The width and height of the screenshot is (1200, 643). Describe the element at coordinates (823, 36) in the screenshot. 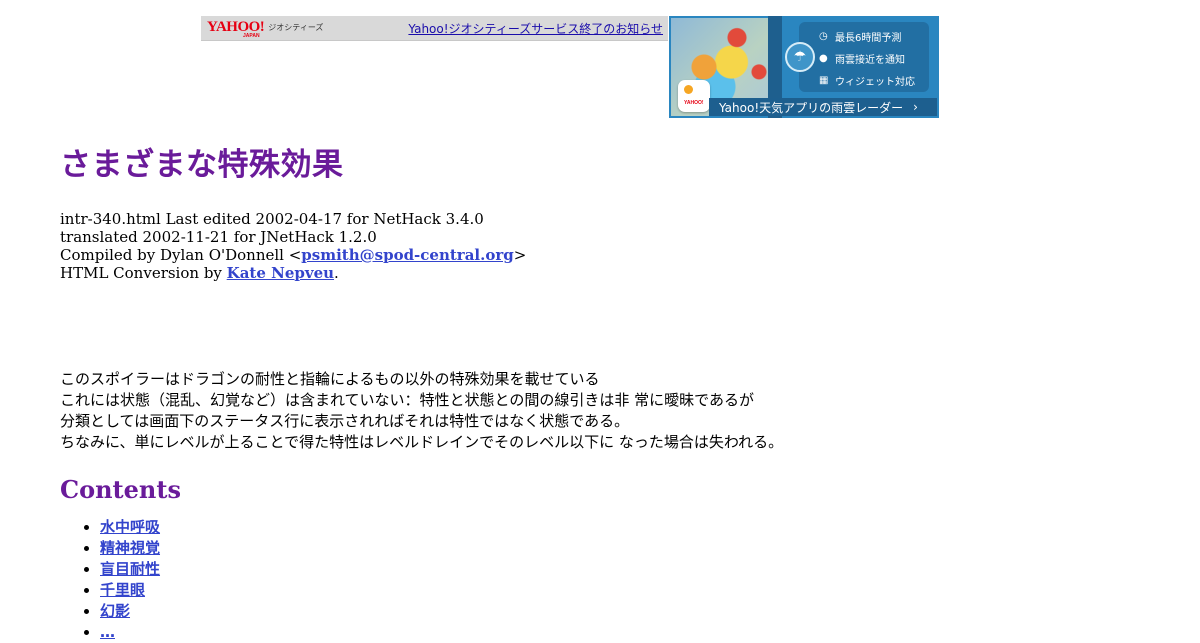

I see `clock-icon: ◷` at that location.